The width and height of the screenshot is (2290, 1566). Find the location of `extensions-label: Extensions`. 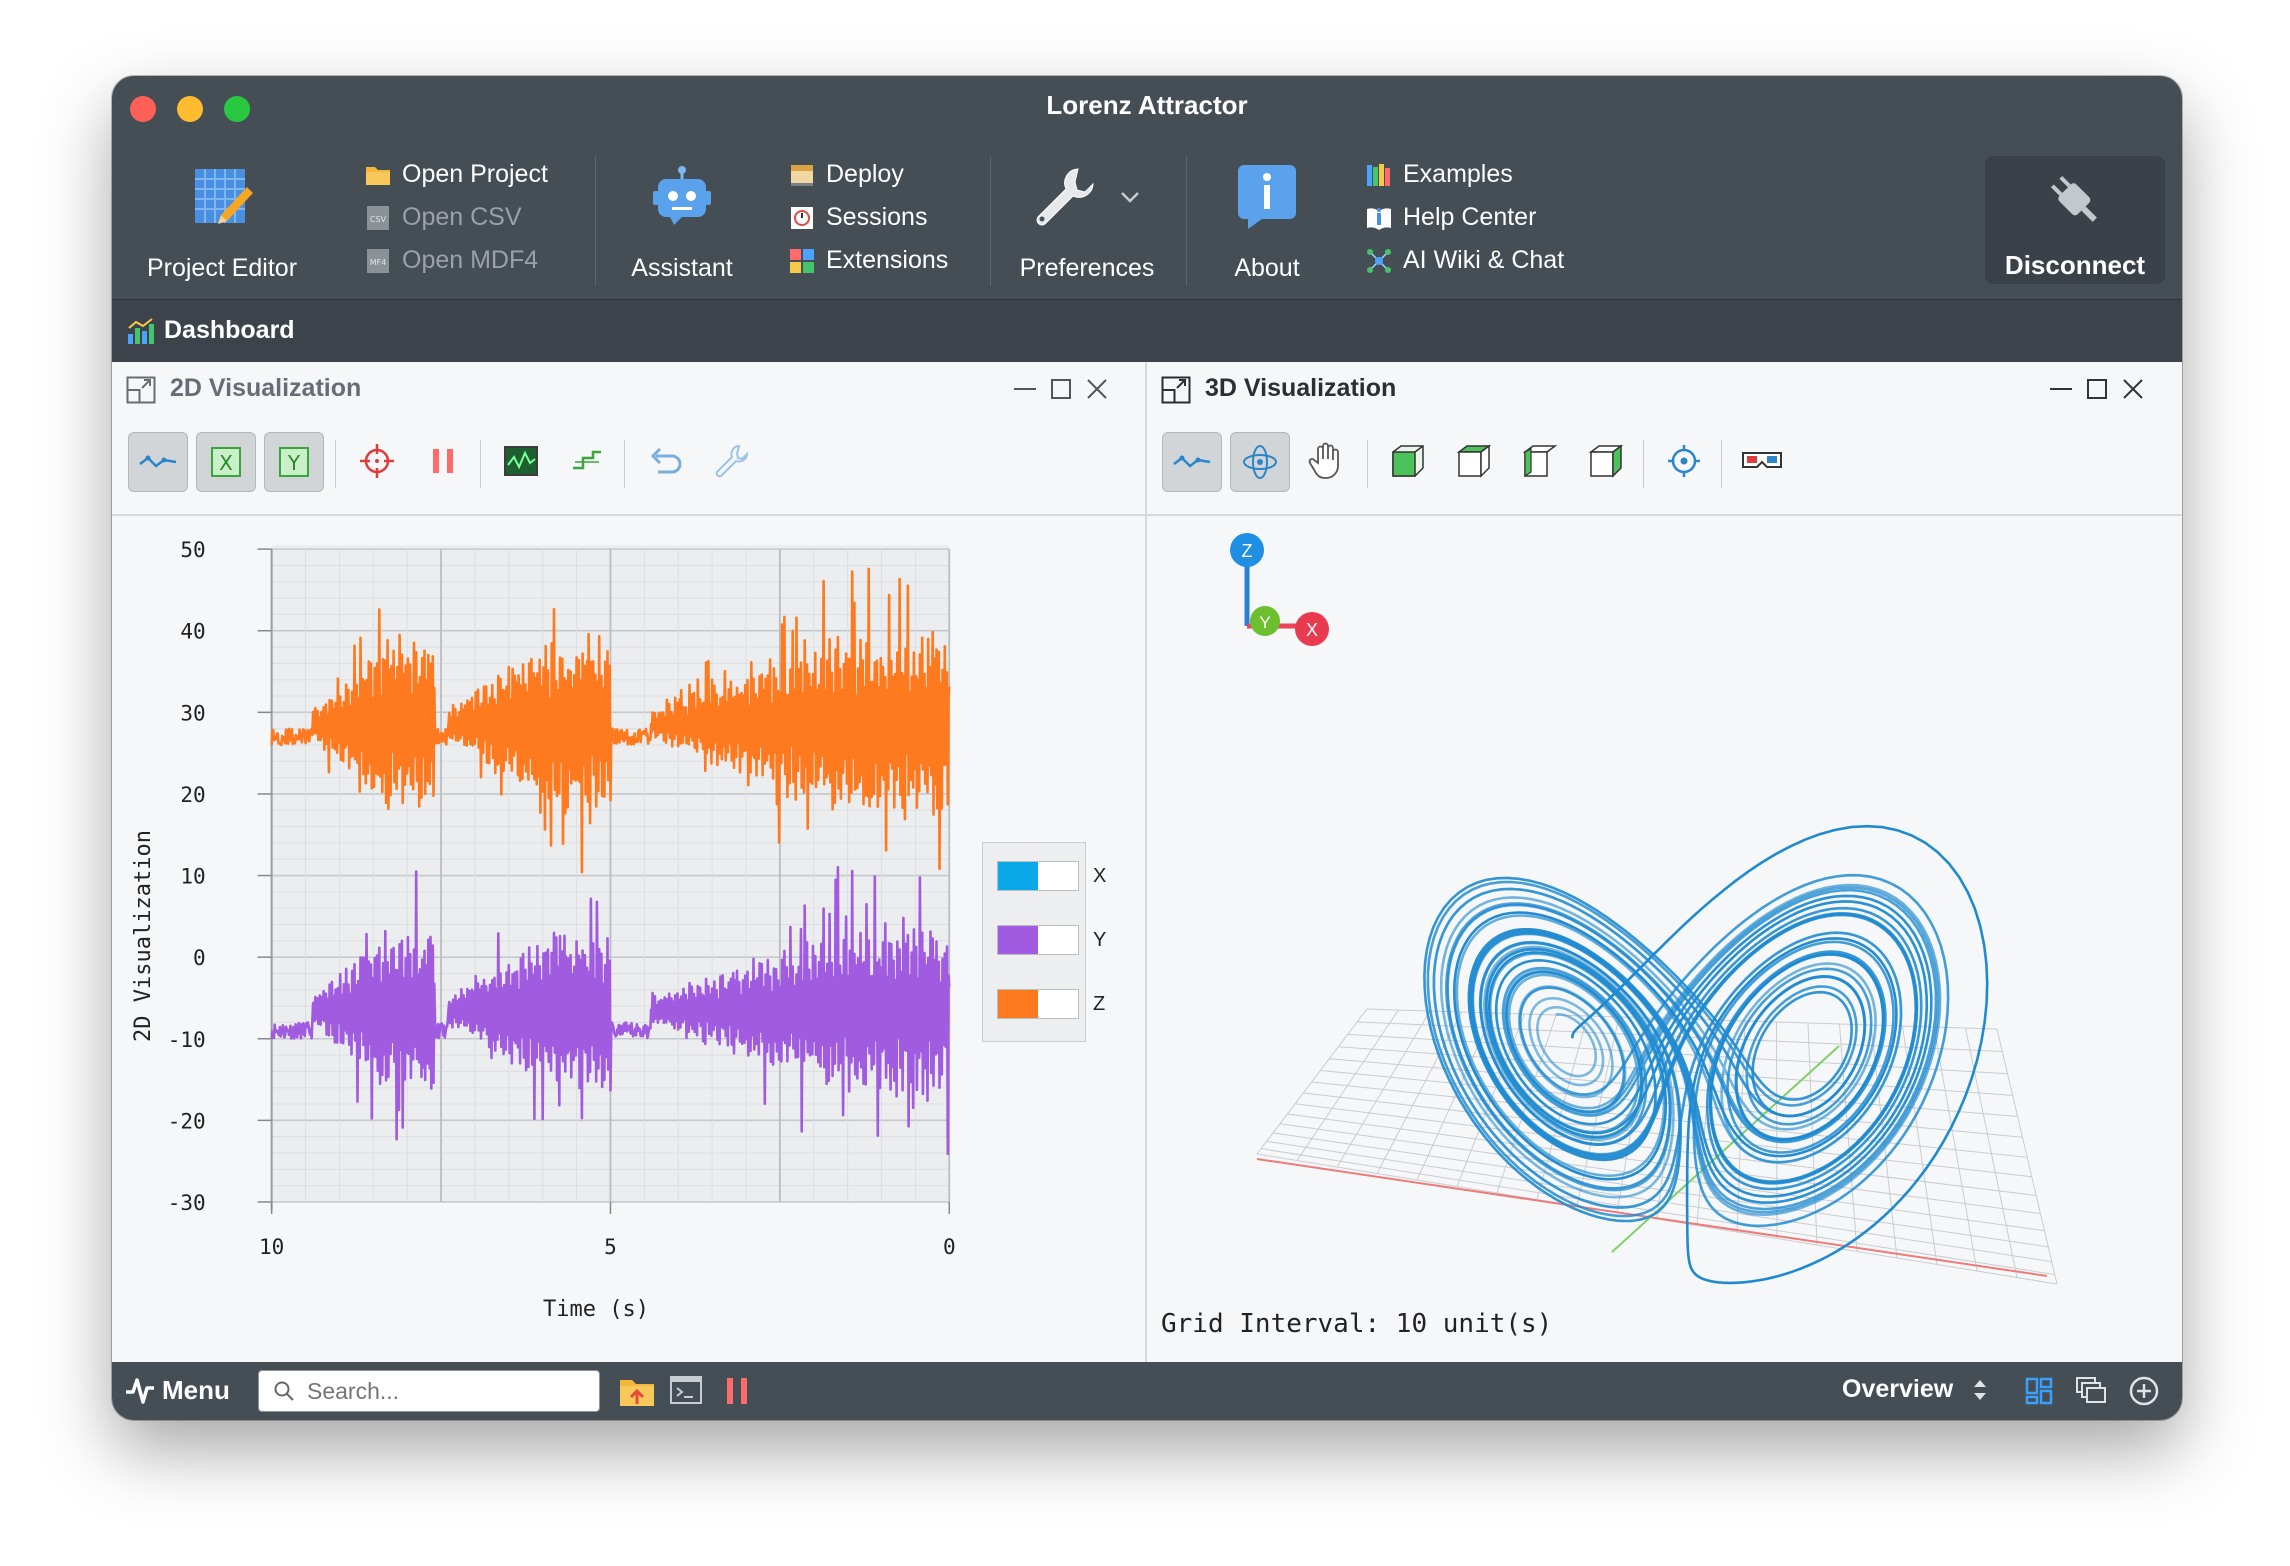

extensions-label: Extensions is located at coordinates (887, 260).